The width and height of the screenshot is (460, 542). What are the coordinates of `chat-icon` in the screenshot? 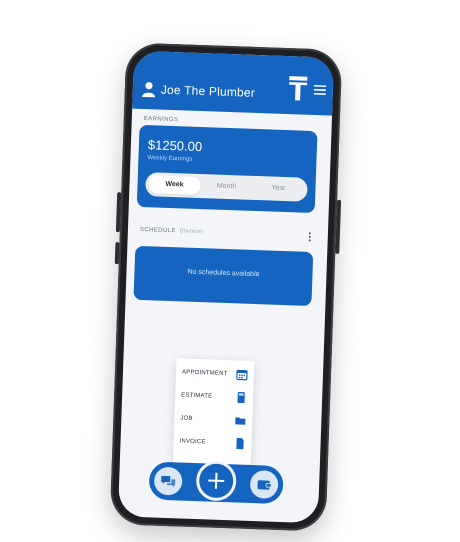 It's located at (168, 481).